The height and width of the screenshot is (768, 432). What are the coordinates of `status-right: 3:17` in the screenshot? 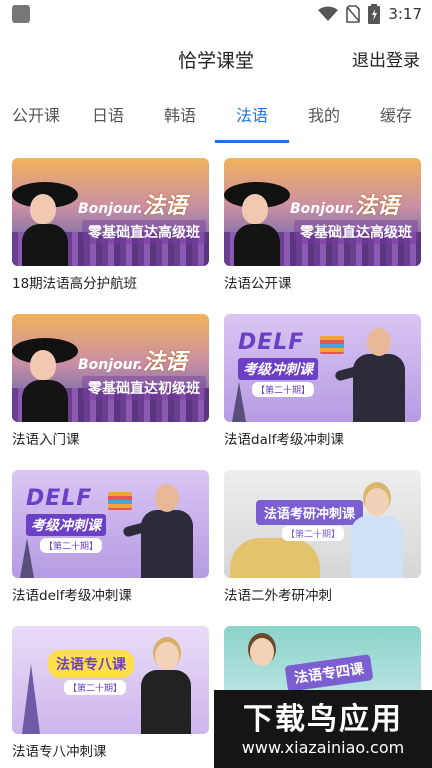 It's located at (370, 14).